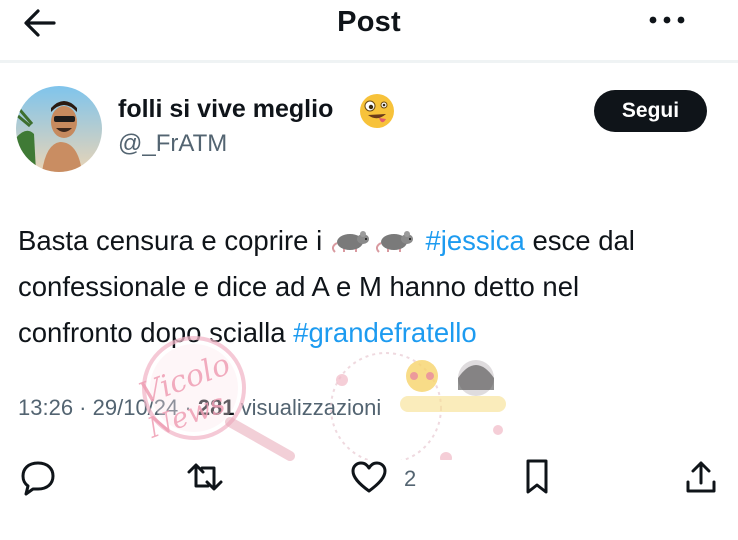 The image size is (738, 540). I want to click on tweet-line: confronto dopo scialla #grandefratello, so click(368, 333).